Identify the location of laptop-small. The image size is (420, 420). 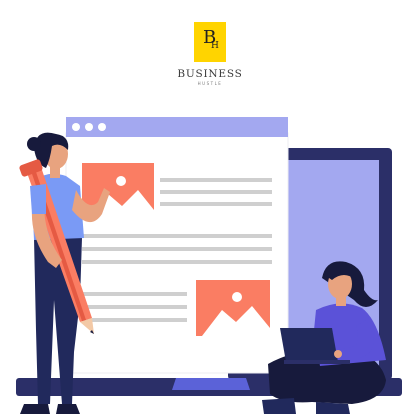
(309, 345).